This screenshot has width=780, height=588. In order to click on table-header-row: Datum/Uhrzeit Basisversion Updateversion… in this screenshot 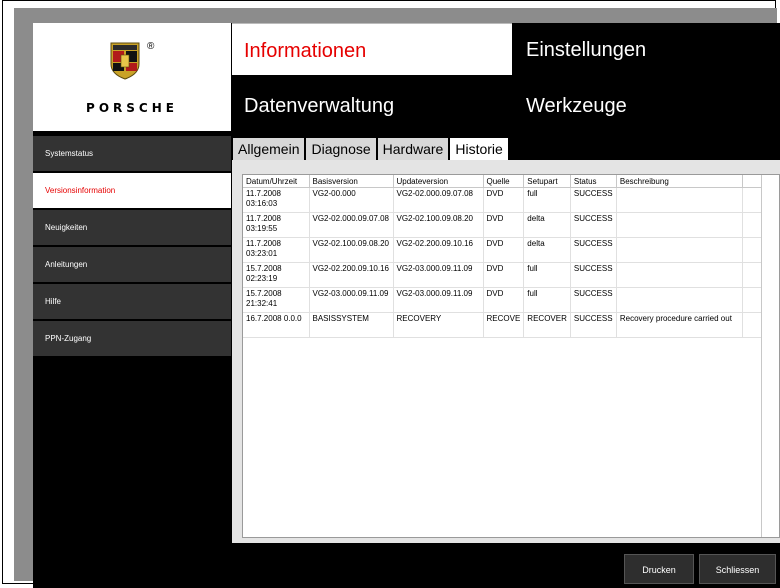, I will do `click(510, 181)`.